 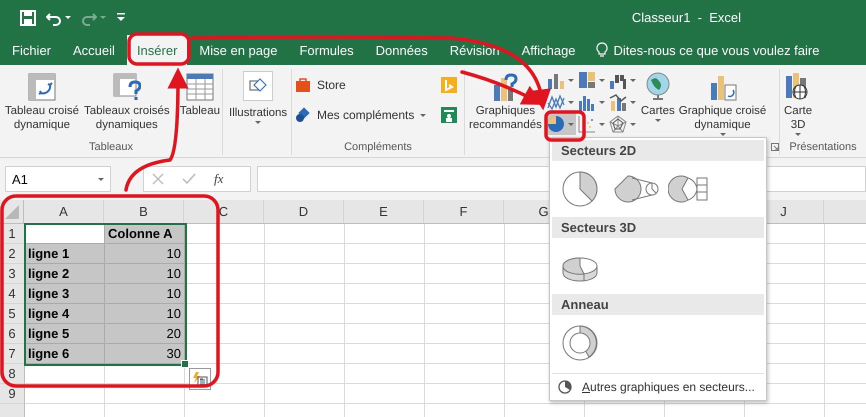 What do you see at coordinates (708, 50) in the screenshot?
I see `tell-me-field: Dites-nous ce que vous voulez faire` at bounding box center [708, 50].